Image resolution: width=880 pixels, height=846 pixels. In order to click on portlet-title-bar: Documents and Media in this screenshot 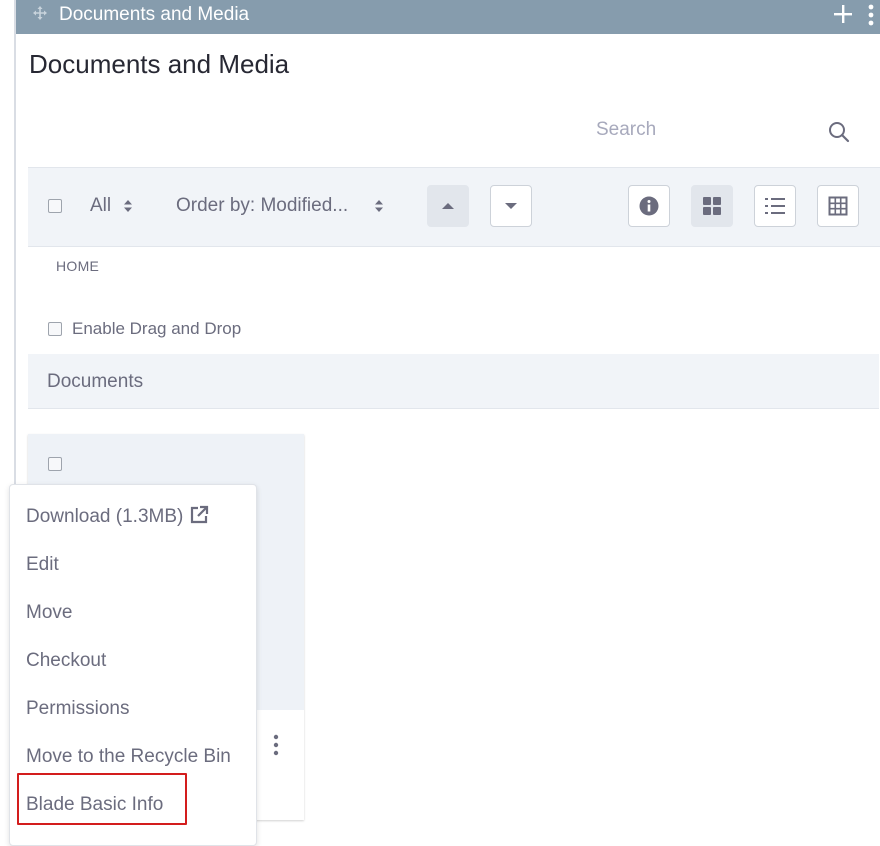, I will do `click(448, 17)`.